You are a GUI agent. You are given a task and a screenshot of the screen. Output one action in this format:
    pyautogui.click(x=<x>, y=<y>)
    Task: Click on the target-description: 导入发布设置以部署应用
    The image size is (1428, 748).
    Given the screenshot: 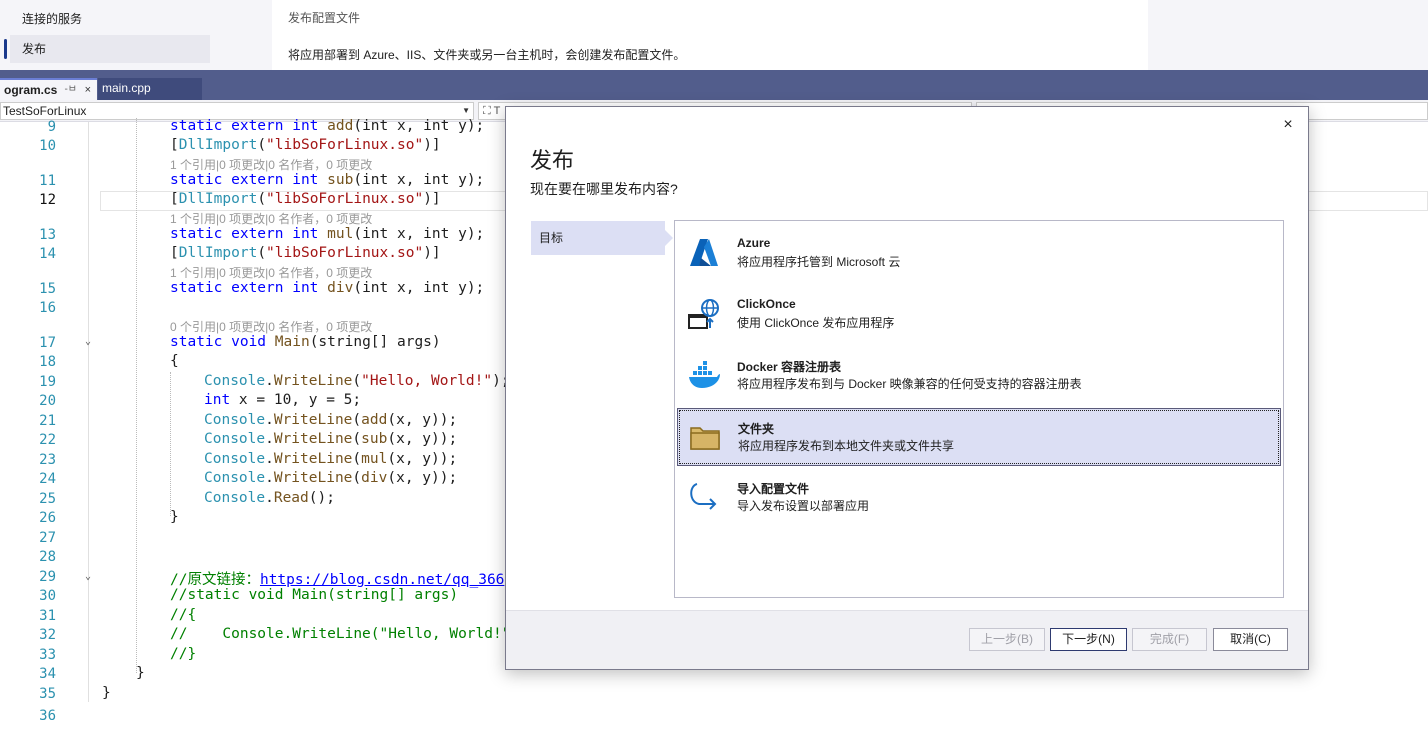 What is the action you would take?
    pyautogui.click(x=803, y=506)
    